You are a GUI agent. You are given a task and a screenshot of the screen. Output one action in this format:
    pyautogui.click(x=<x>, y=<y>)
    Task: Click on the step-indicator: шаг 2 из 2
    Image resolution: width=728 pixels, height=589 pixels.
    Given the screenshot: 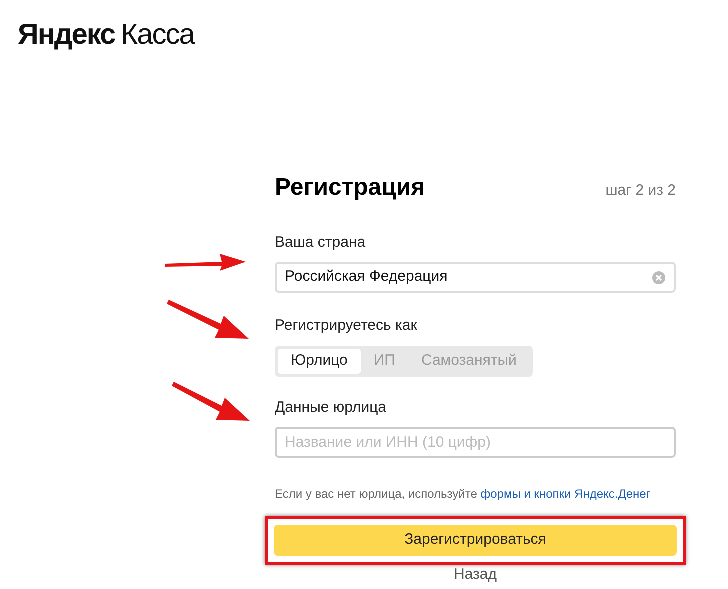 What is the action you would take?
    pyautogui.click(x=641, y=190)
    